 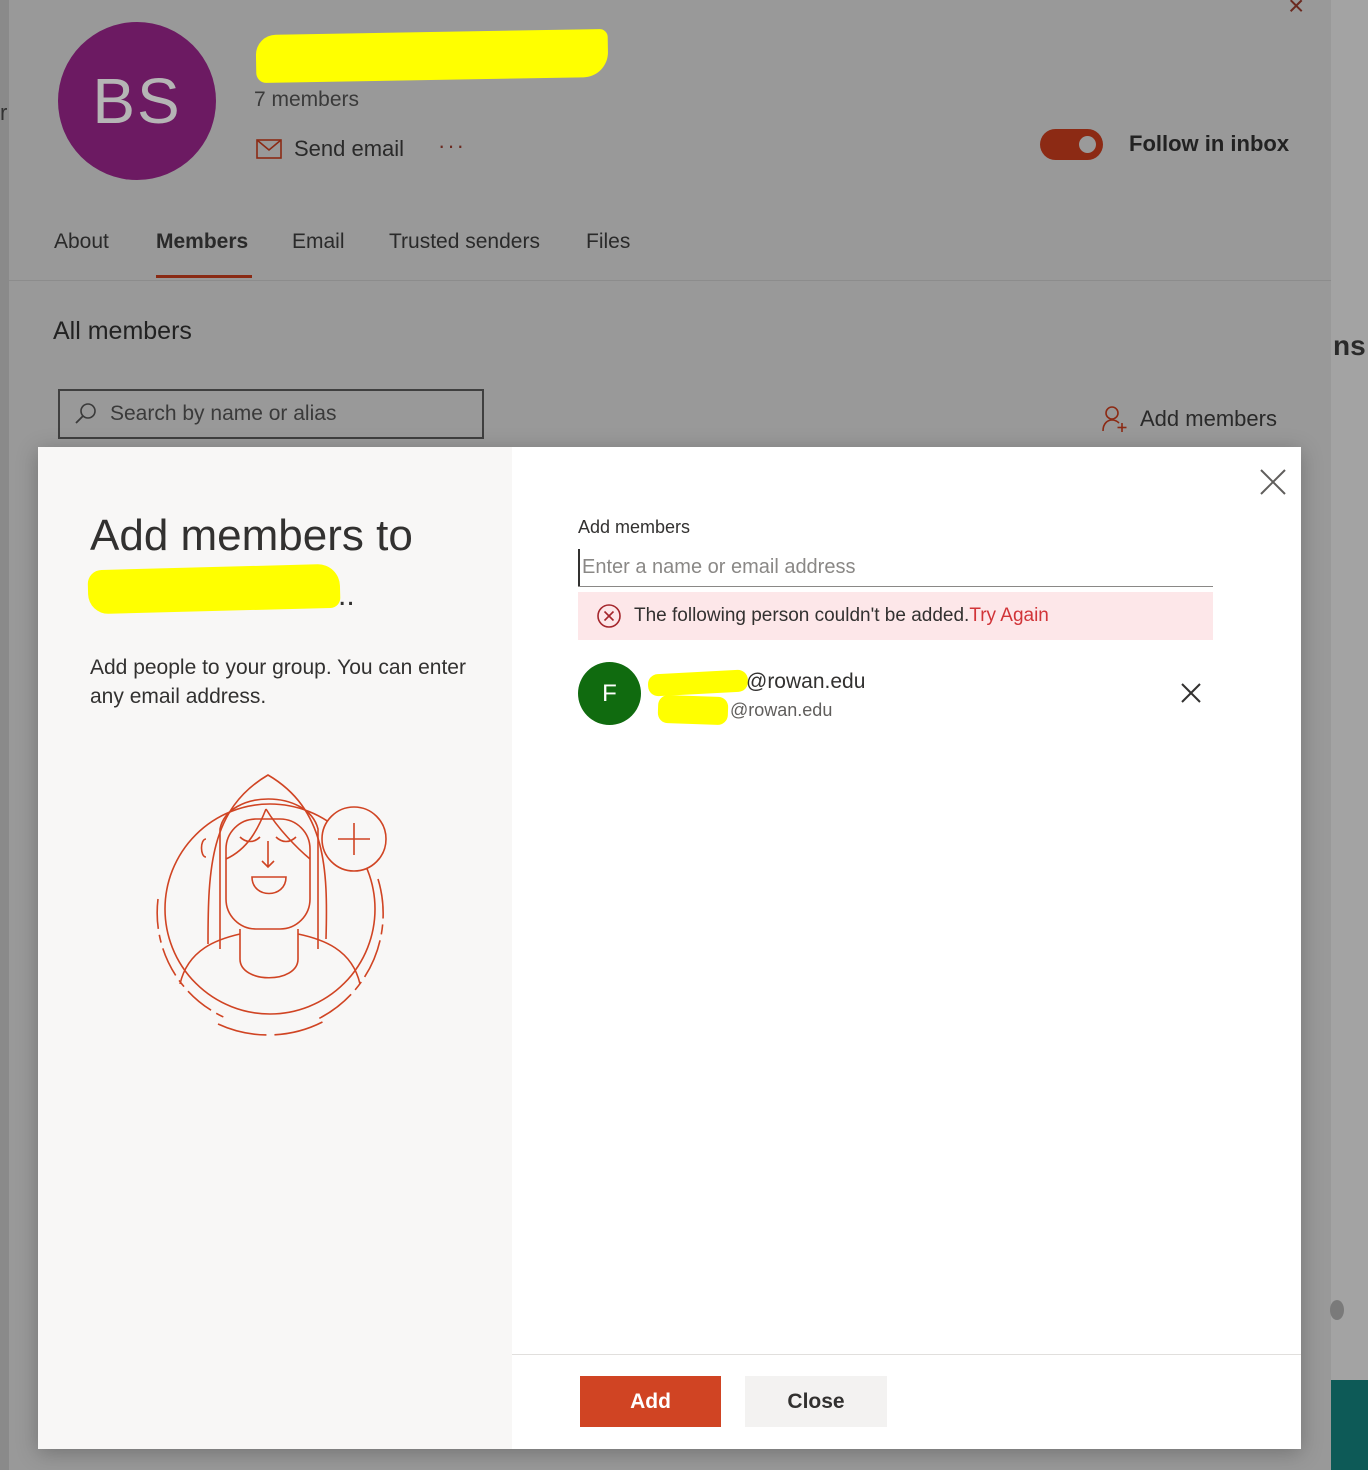 I want to click on member-search-input: Search by name or alias, so click(x=271, y=414).